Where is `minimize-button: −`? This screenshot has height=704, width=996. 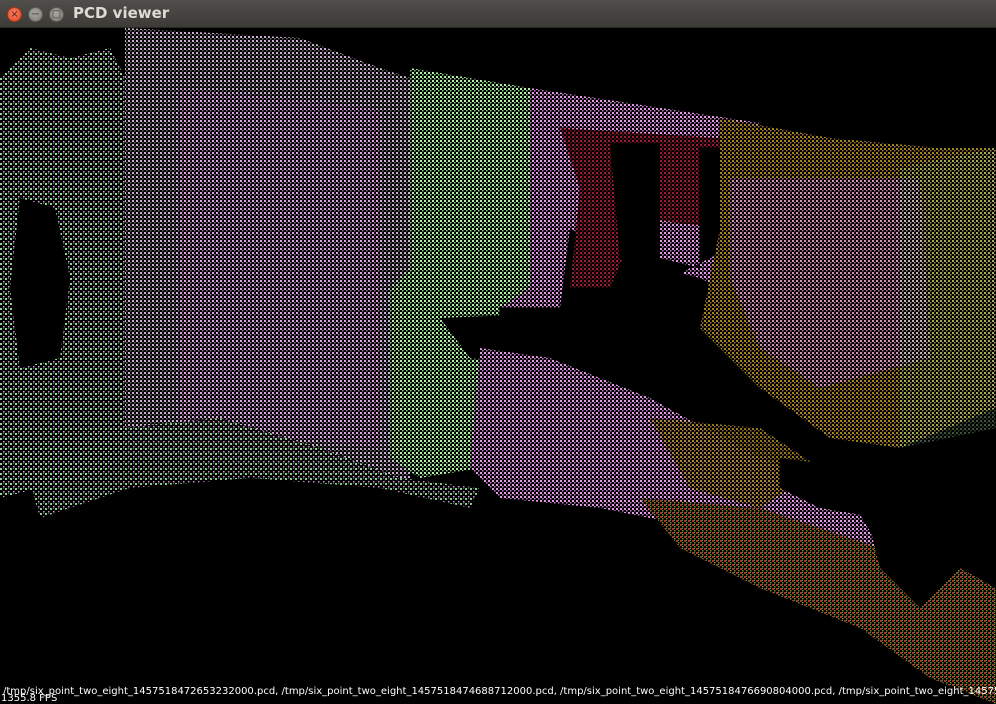 minimize-button: − is located at coordinates (35, 14).